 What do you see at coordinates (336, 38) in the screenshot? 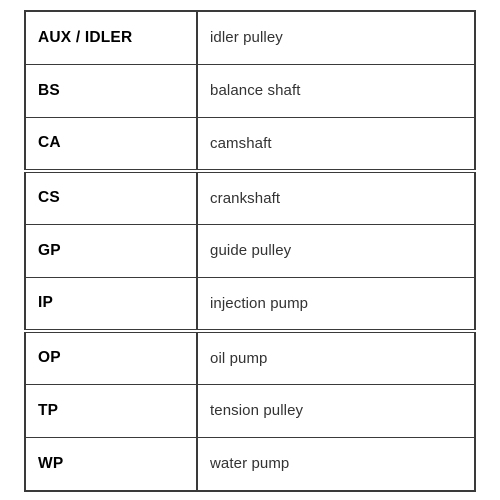
I see `abbreviation-description-cell: idler pulley` at bounding box center [336, 38].